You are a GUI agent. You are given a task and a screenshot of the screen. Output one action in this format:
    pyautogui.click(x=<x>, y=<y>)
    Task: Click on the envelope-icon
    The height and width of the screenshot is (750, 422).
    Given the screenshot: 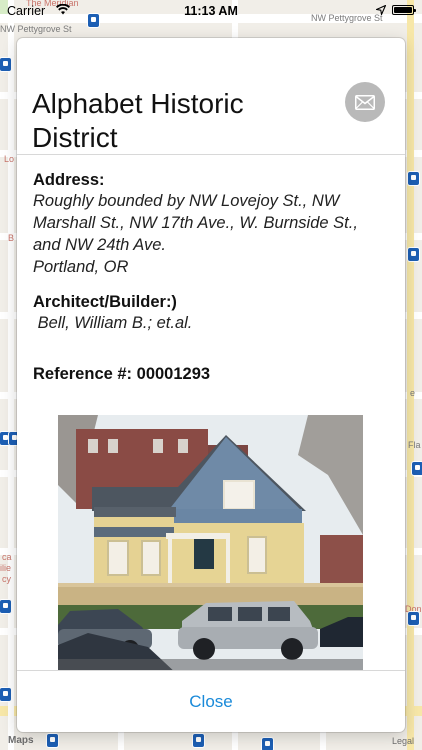 What is the action you would take?
    pyautogui.click(x=365, y=102)
    